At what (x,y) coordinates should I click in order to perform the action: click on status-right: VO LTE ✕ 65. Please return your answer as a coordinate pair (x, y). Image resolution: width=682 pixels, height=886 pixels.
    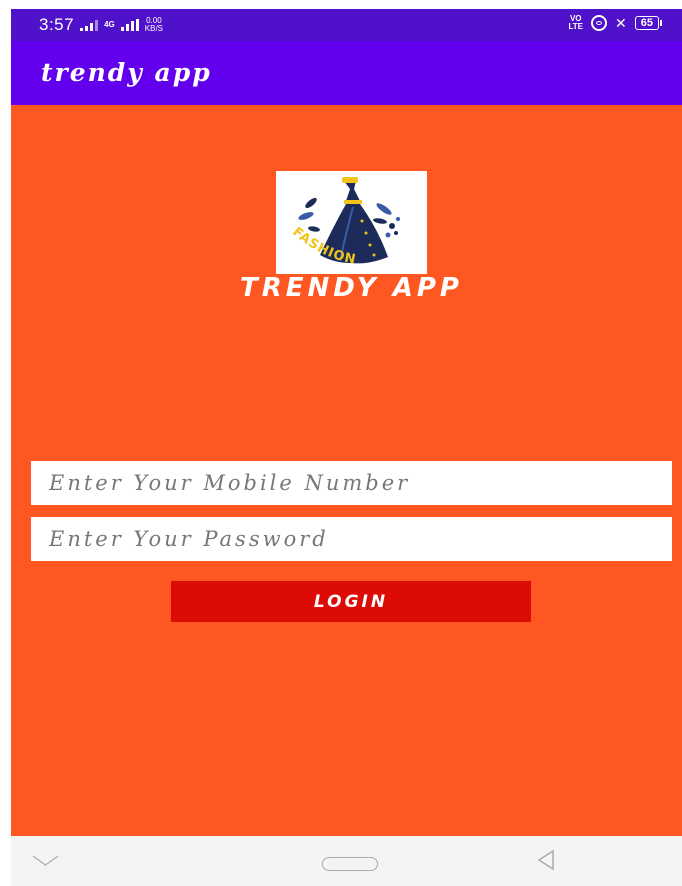
    Looking at the image, I should click on (615, 23).